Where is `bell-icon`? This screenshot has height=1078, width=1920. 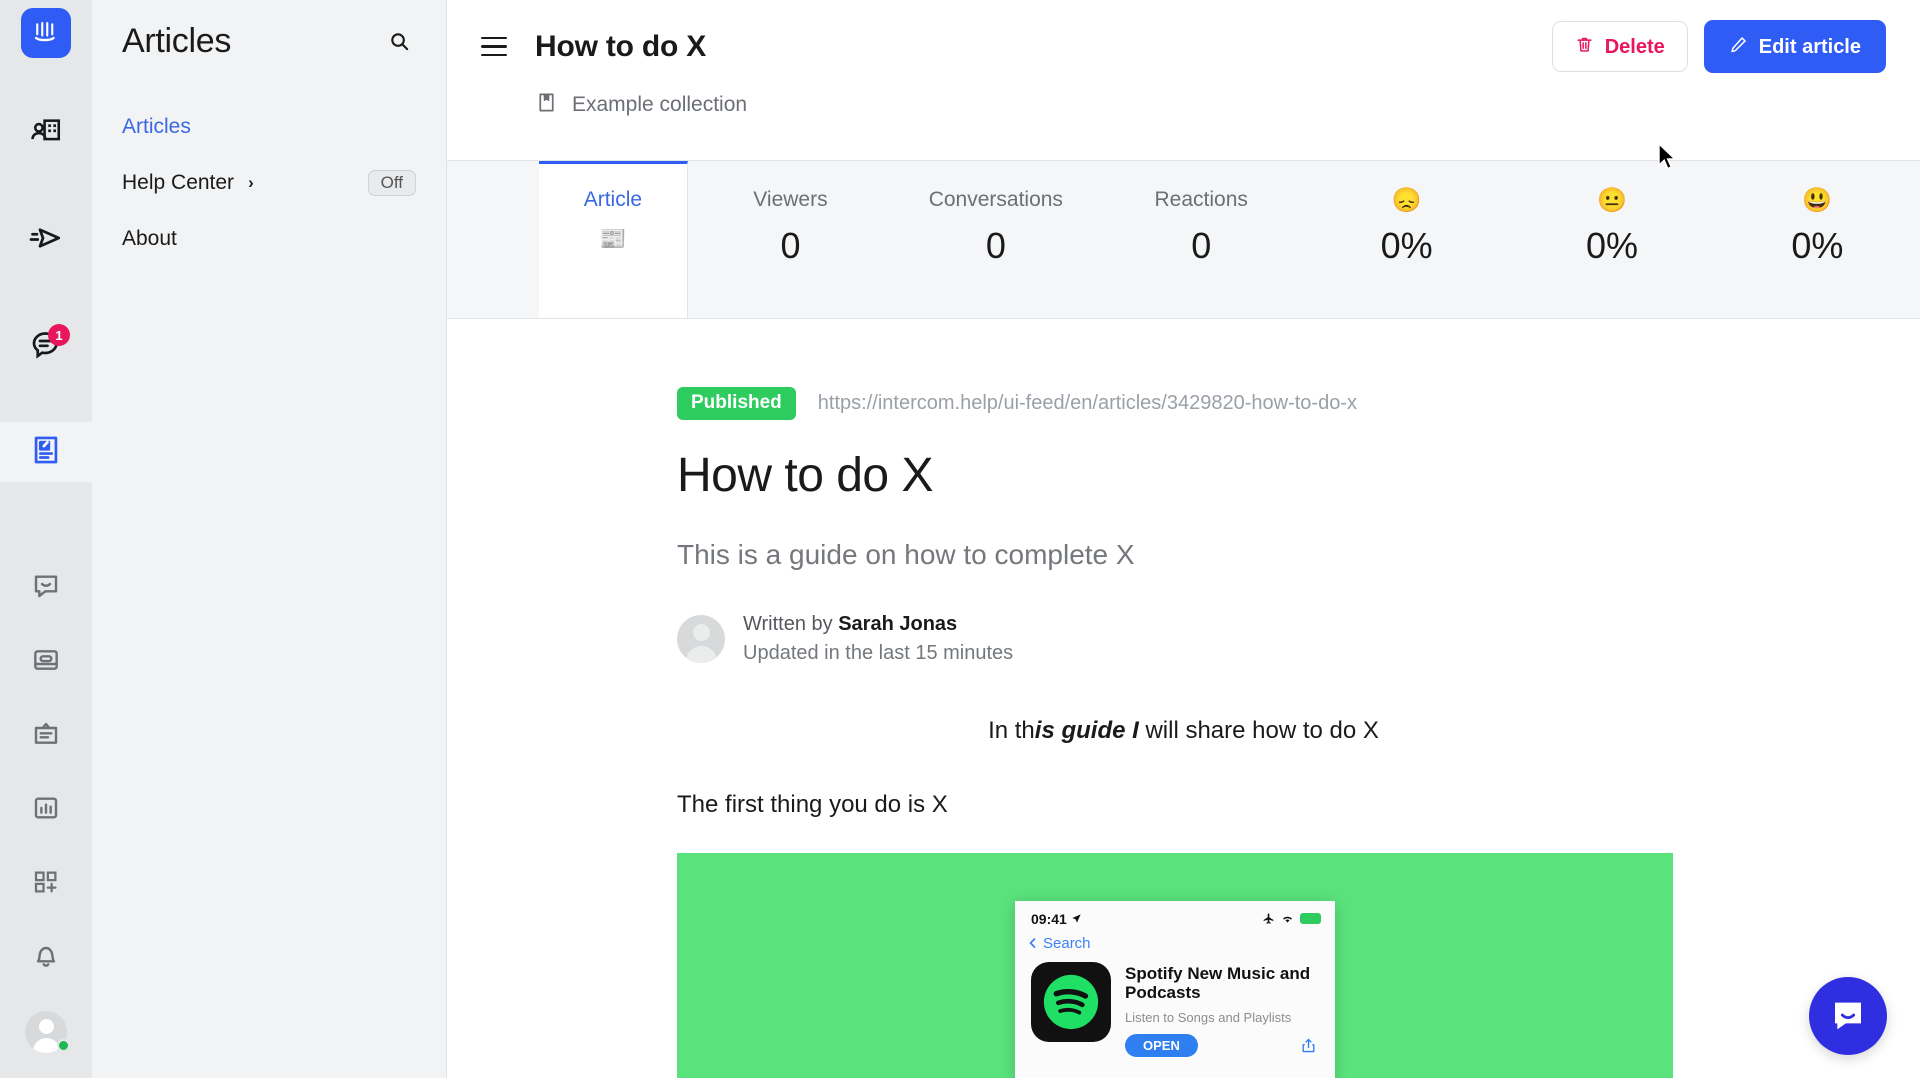 bell-icon is located at coordinates (46, 958).